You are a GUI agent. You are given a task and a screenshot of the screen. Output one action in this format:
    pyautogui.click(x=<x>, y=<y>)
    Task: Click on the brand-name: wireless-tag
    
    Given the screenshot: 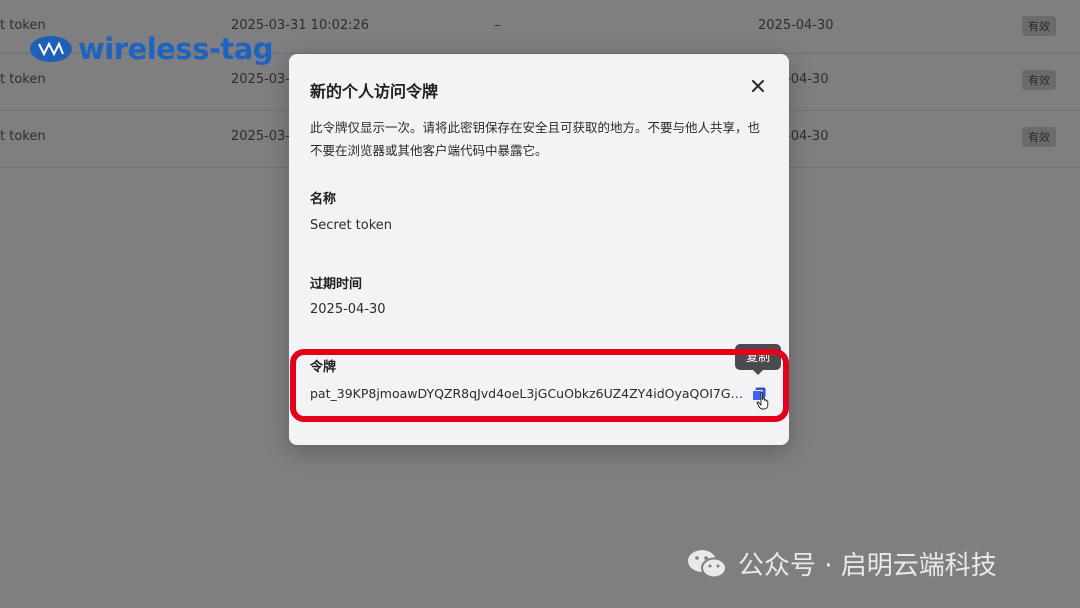 What is the action you would take?
    pyautogui.click(x=176, y=49)
    